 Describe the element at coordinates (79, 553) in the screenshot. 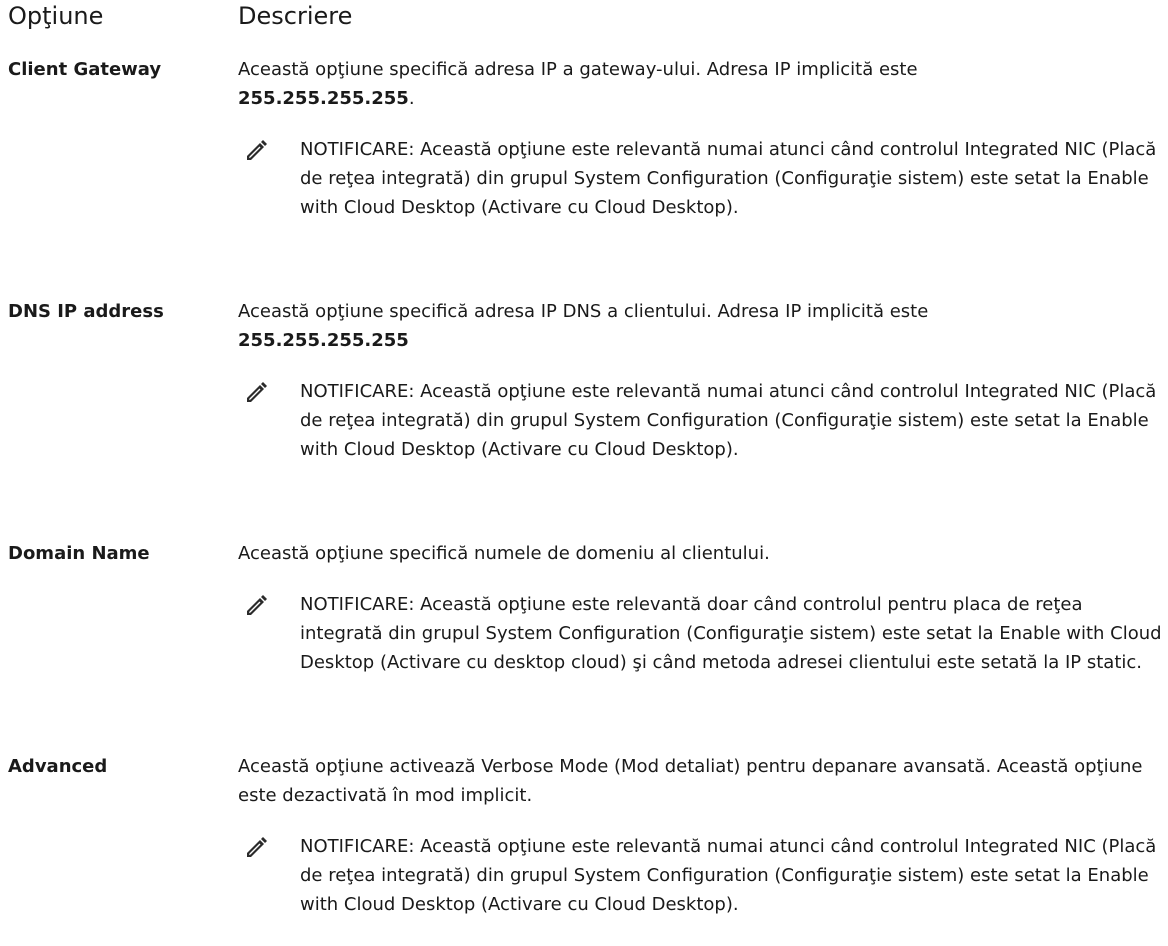

I see `option-name: Domain Name` at that location.